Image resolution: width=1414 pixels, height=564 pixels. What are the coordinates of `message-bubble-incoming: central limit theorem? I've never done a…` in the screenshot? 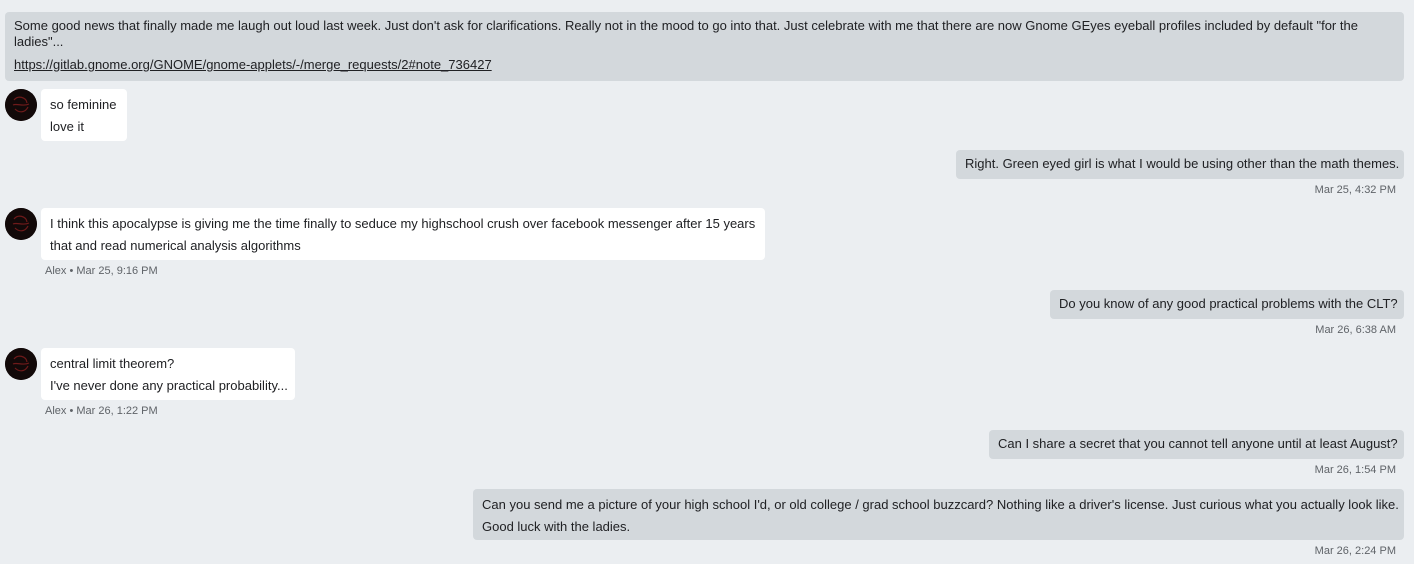 It's located at (168, 374).